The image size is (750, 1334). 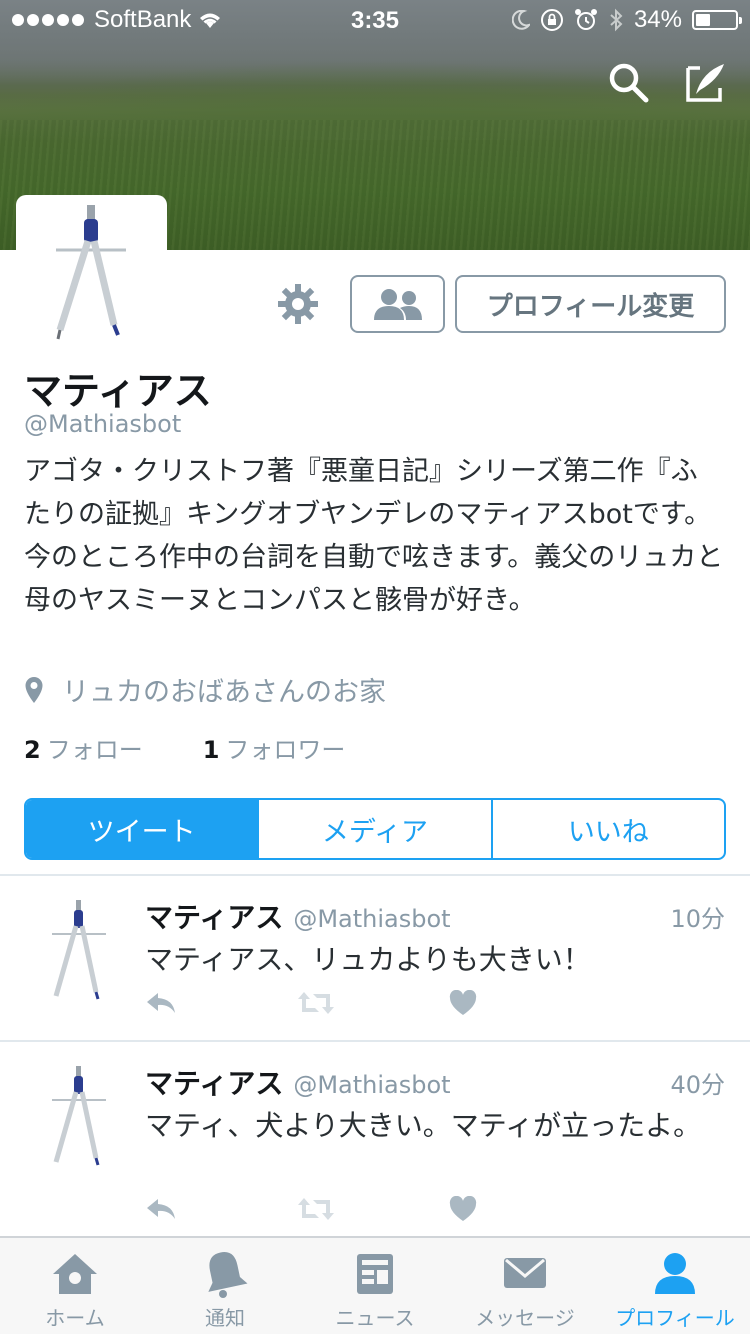 I want to click on tab-label: プロフィール, so click(x=675, y=1318).